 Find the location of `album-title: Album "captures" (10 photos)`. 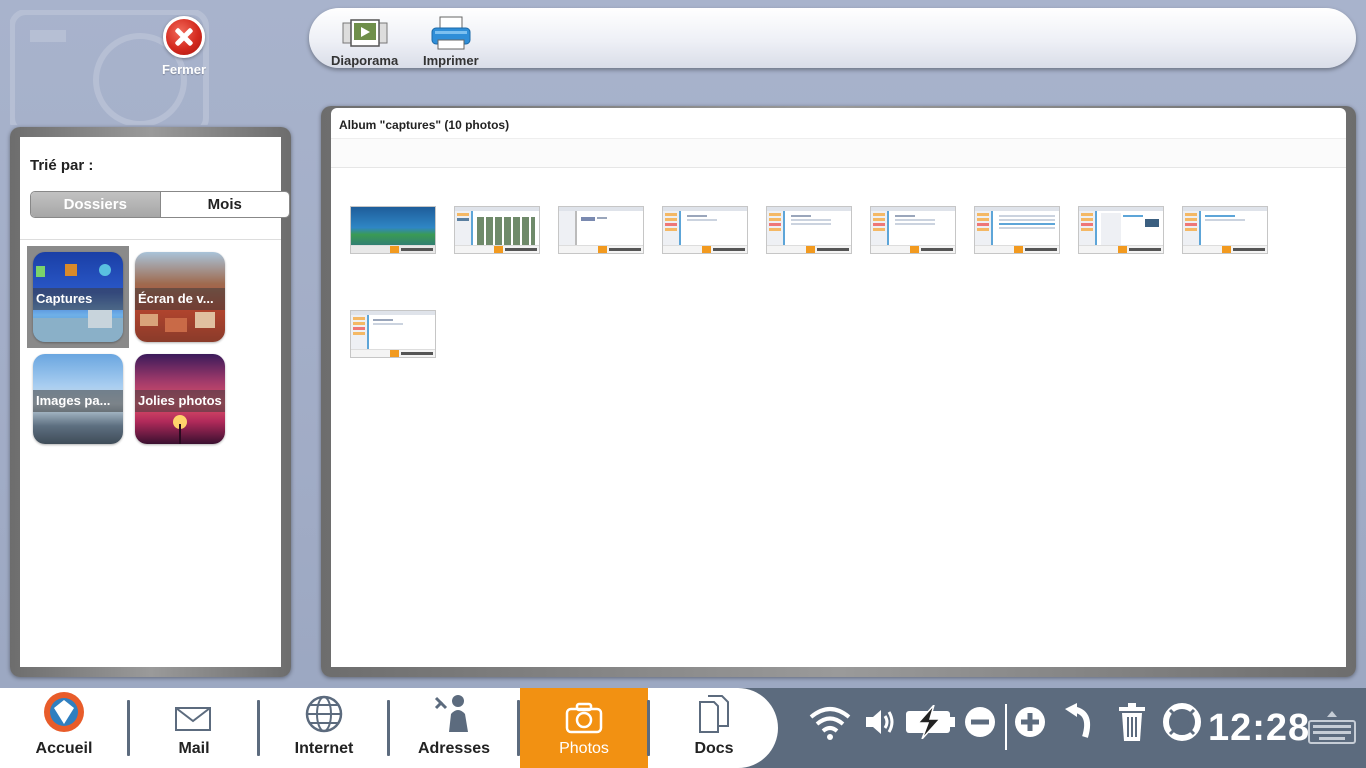

album-title: Album "captures" (10 photos) is located at coordinates (424, 125).